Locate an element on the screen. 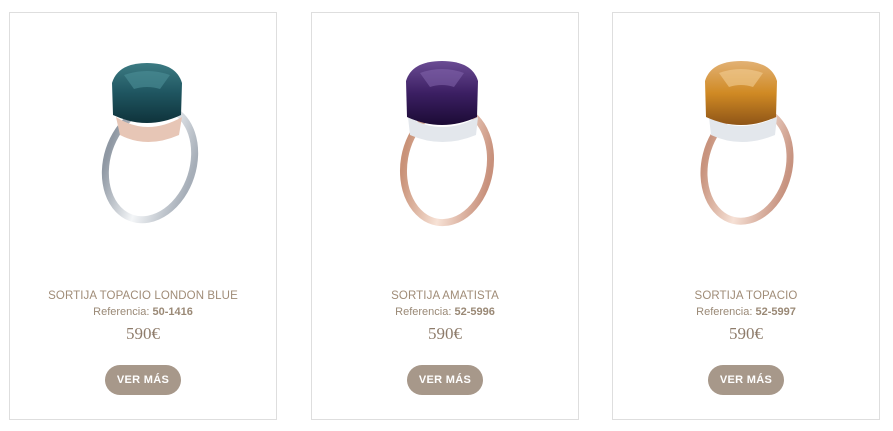 This screenshot has width=893, height=431. reference-code: 52-5996 is located at coordinates (474, 312).